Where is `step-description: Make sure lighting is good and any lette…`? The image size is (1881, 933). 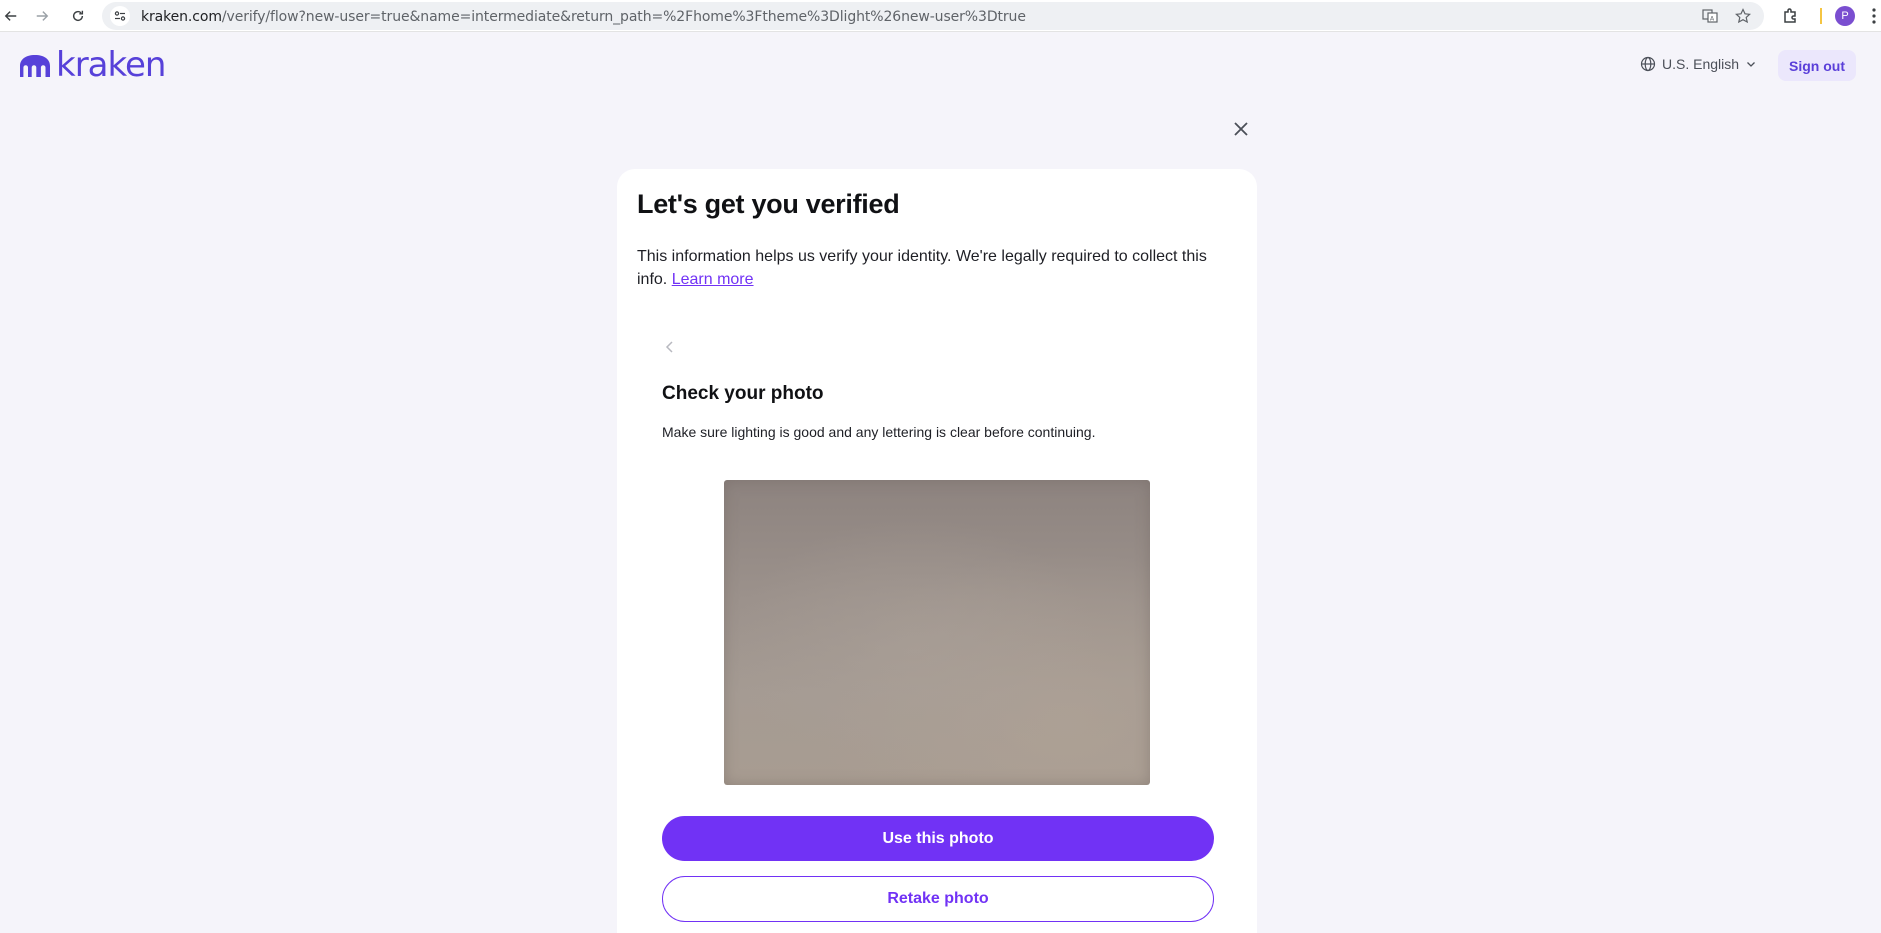
step-description: Make sure lighting is good and any lette… is located at coordinates (879, 432).